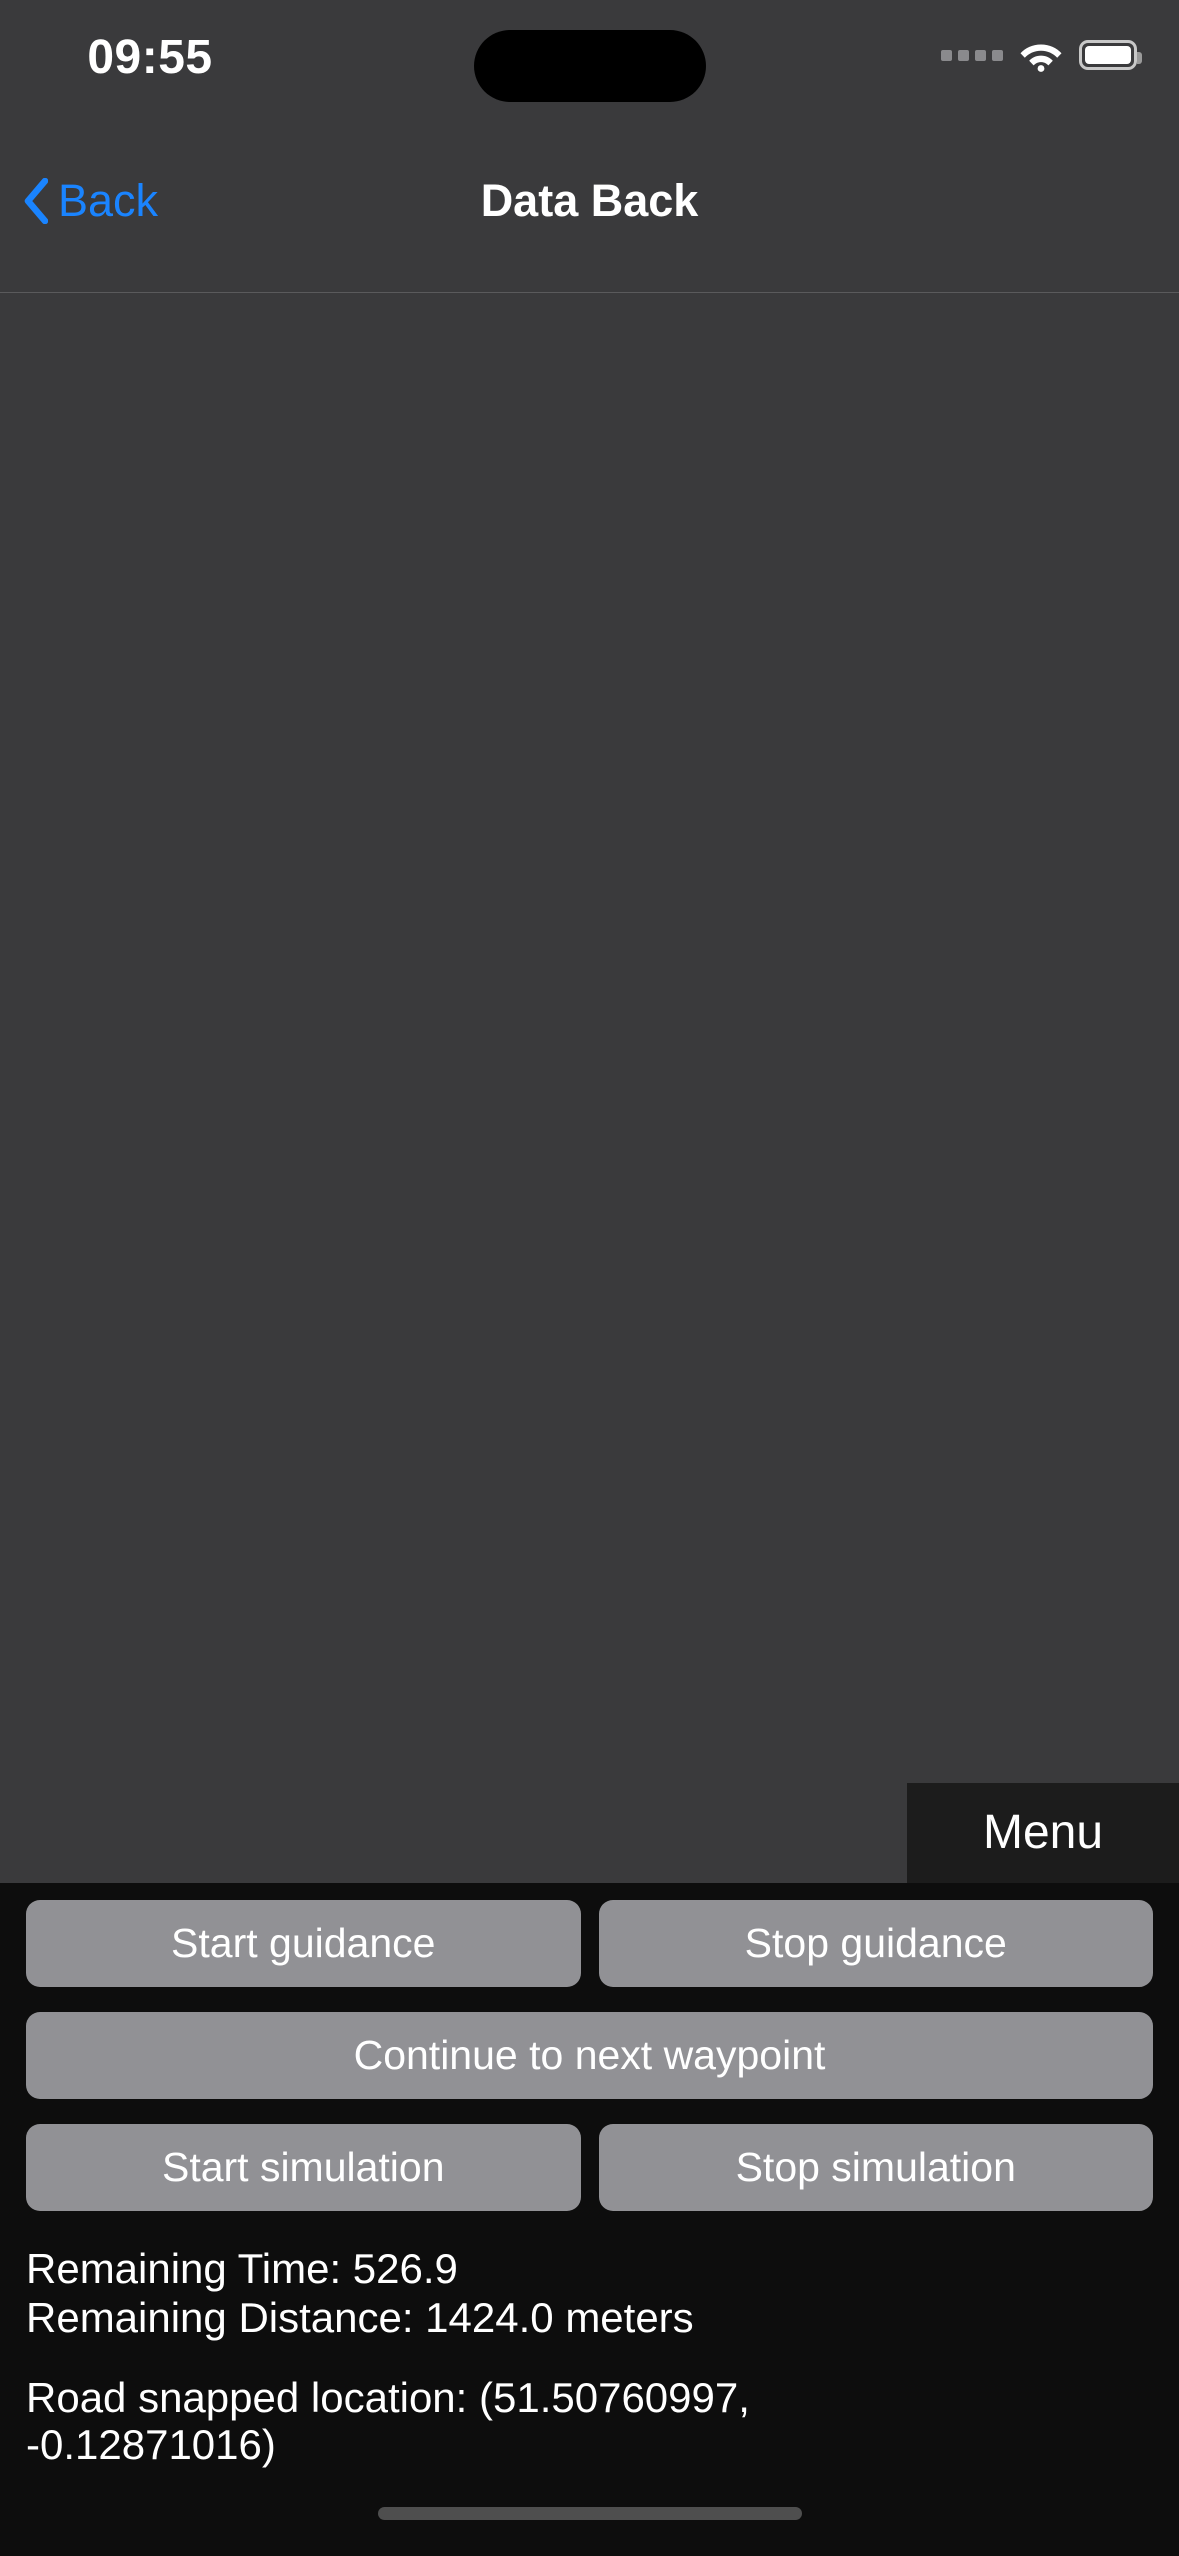 This screenshot has width=1179, height=2556. What do you see at coordinates (875, 1943) in the screenshot?
I see `stop-guidance-button: Stop guidance` at bounding box center [875, 1943].